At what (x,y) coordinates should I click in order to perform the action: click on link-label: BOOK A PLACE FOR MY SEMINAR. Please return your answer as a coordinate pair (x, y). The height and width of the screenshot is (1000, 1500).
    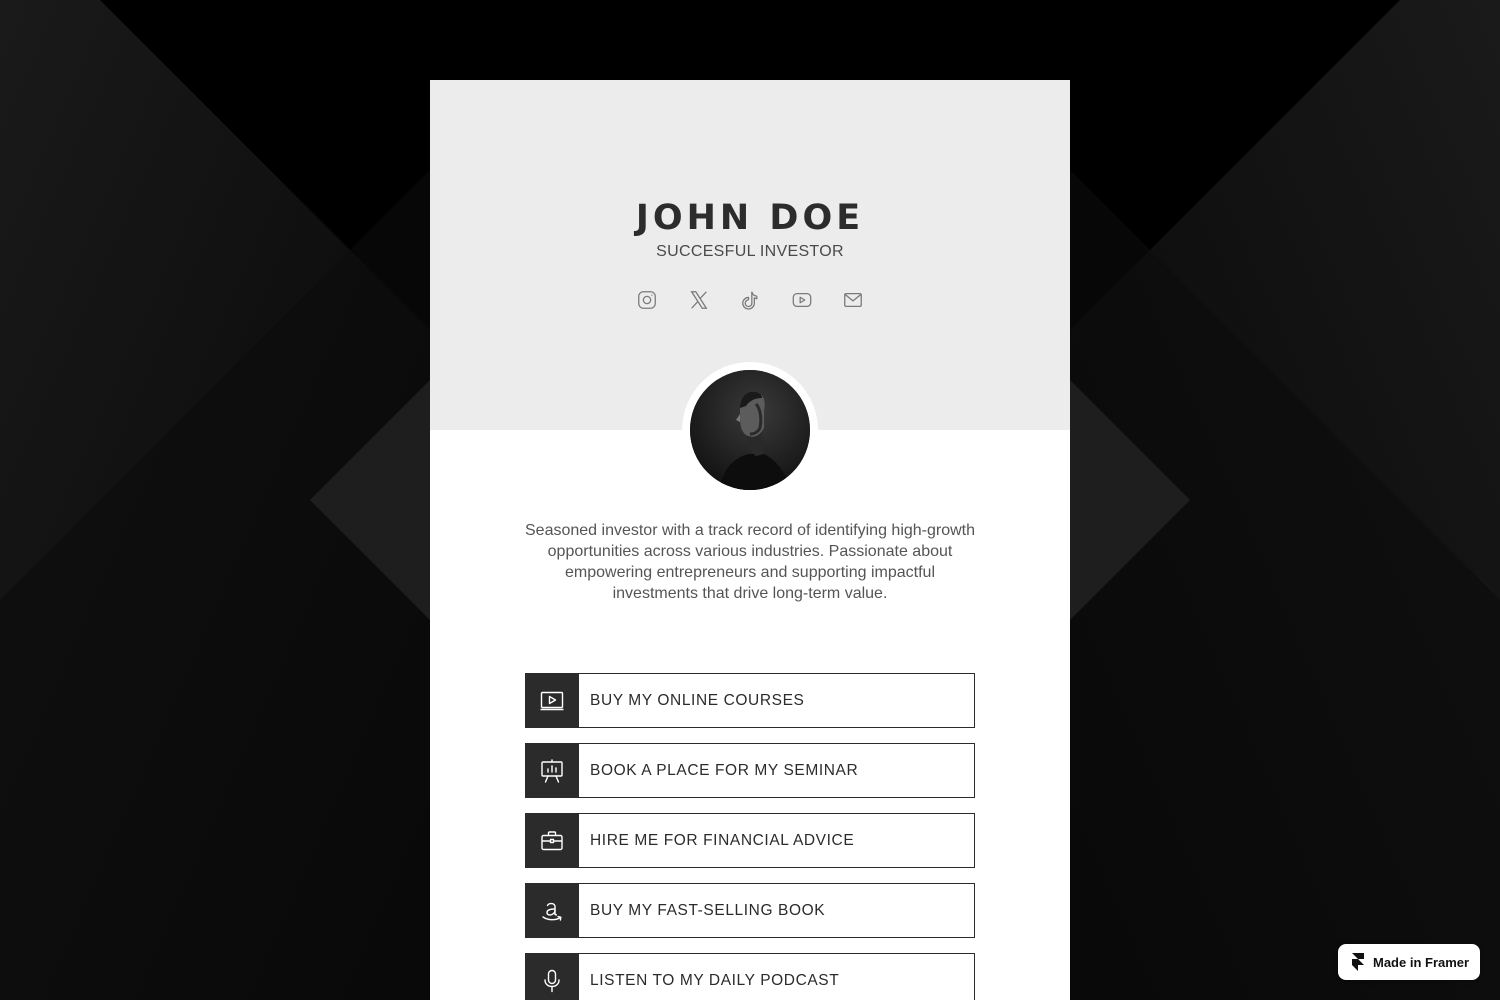
    Looking at the image, I should click on (724, 770).